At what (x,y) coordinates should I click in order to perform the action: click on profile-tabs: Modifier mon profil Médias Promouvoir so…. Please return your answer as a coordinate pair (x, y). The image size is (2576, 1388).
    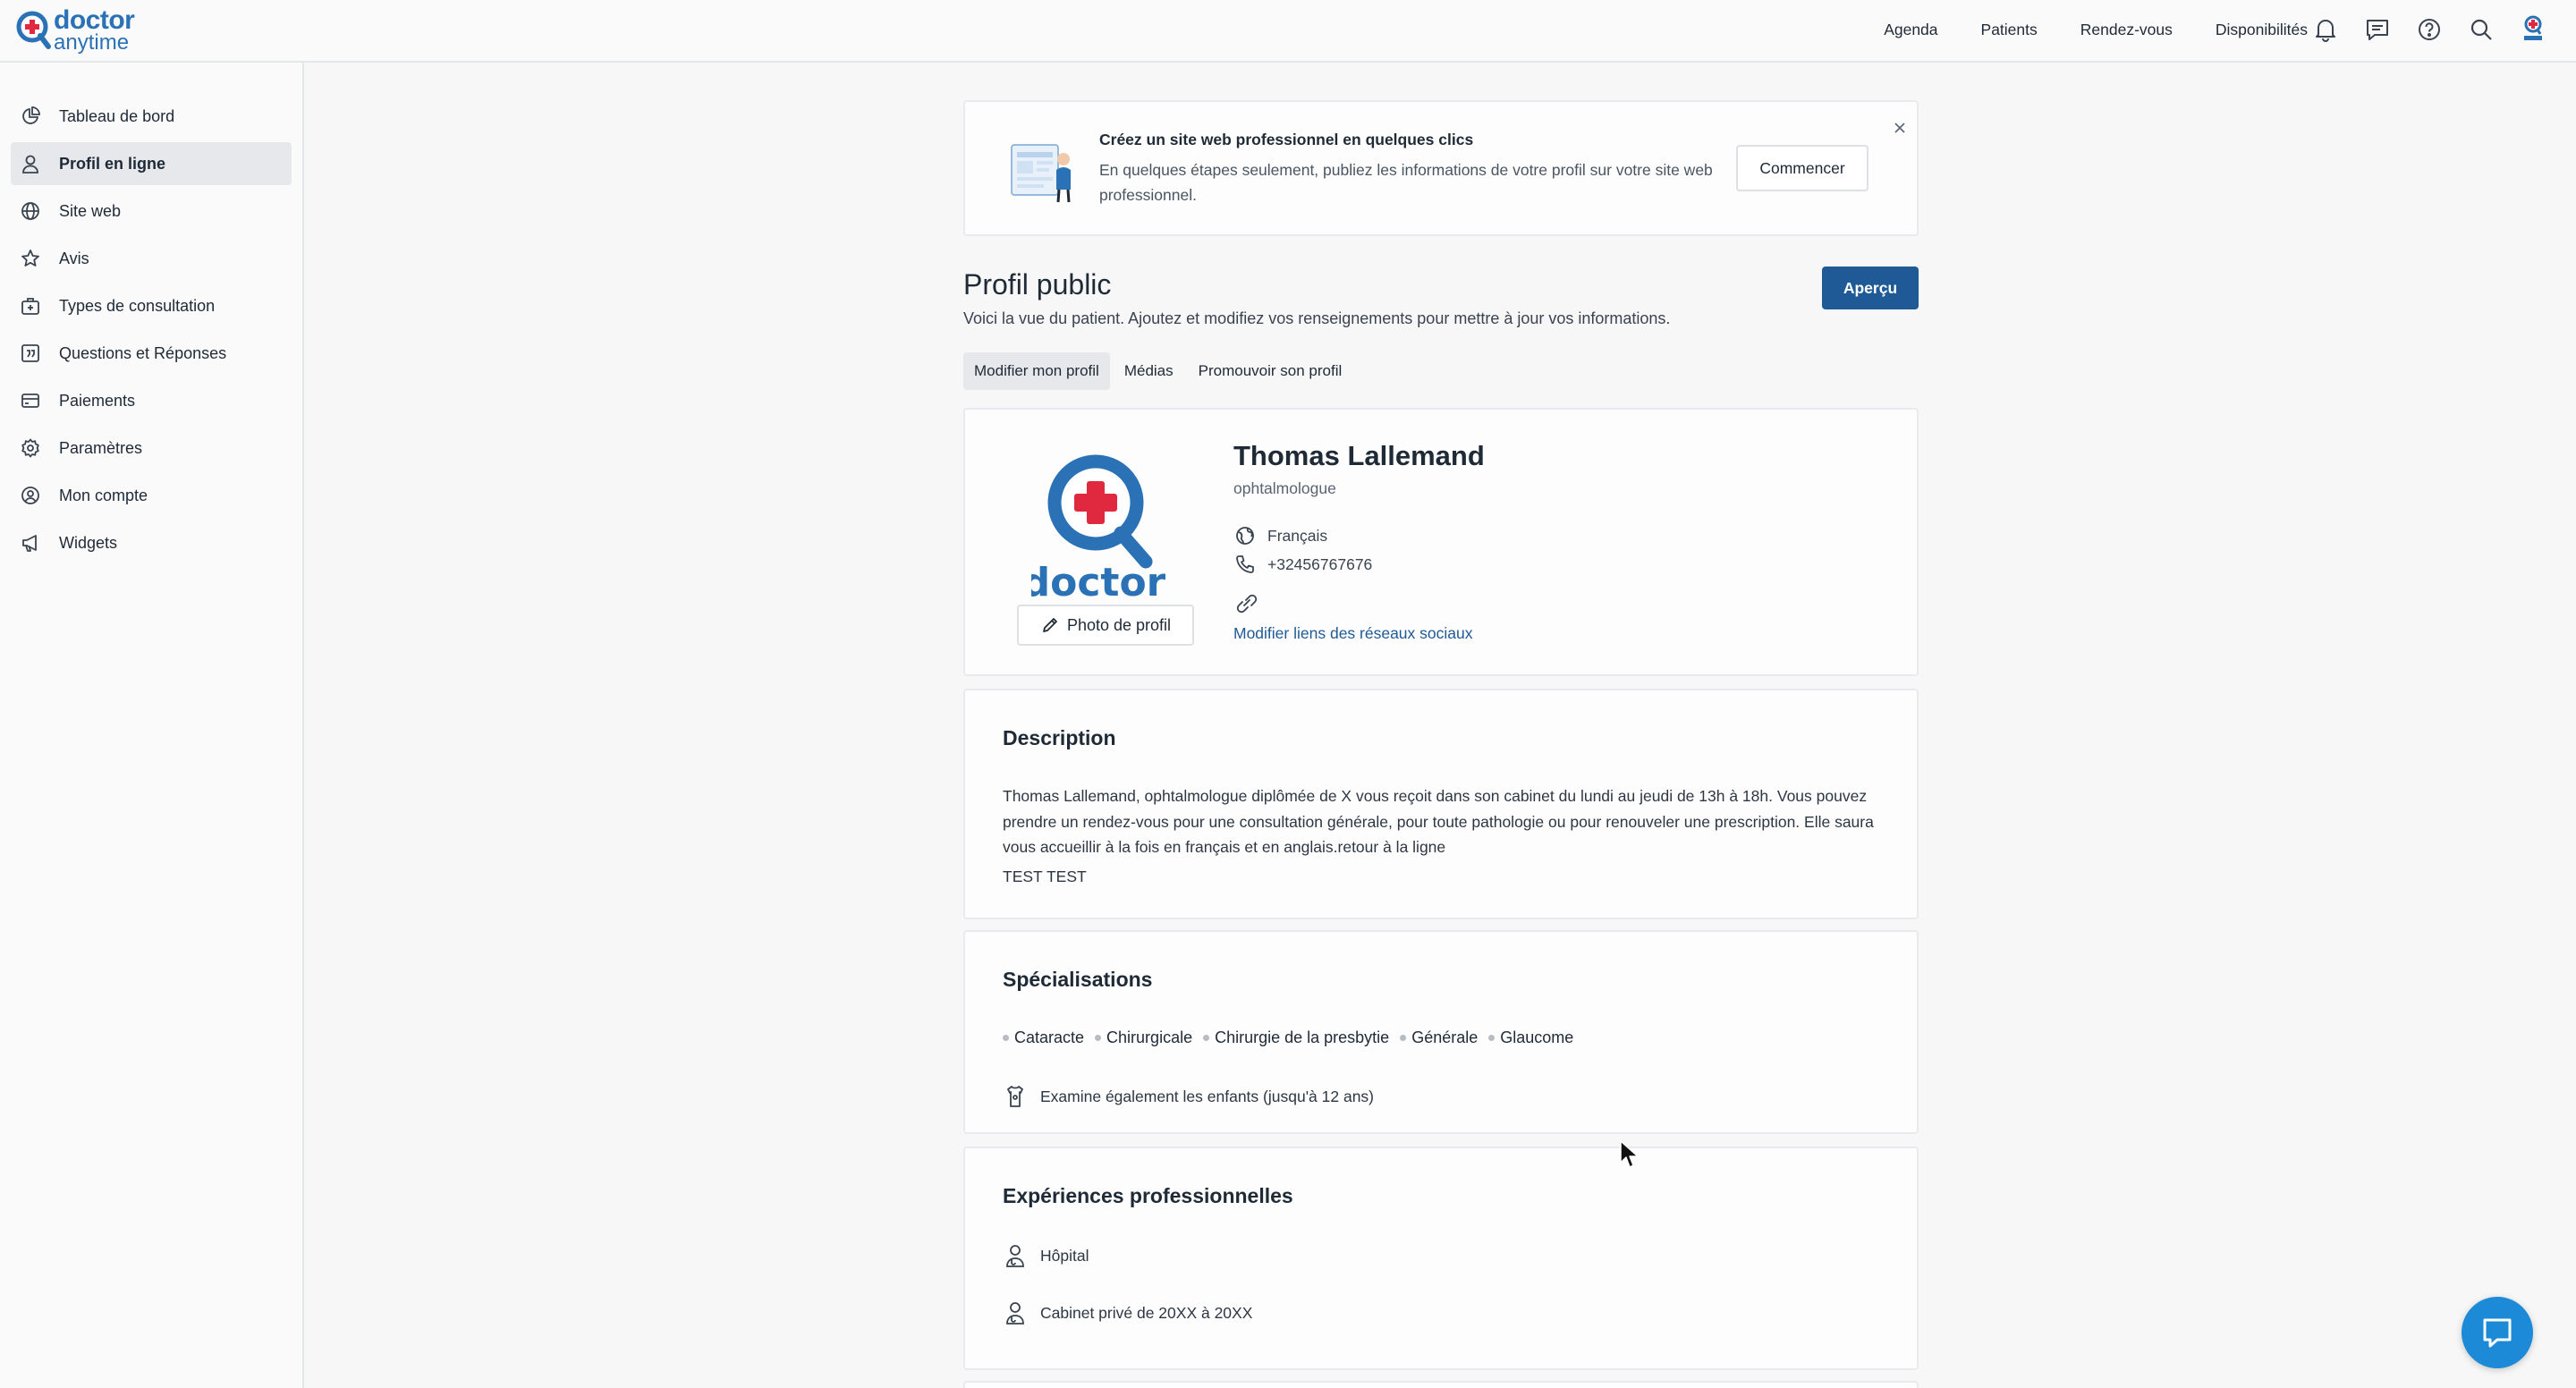
    Looking at the image, I should click on (1159, 371).